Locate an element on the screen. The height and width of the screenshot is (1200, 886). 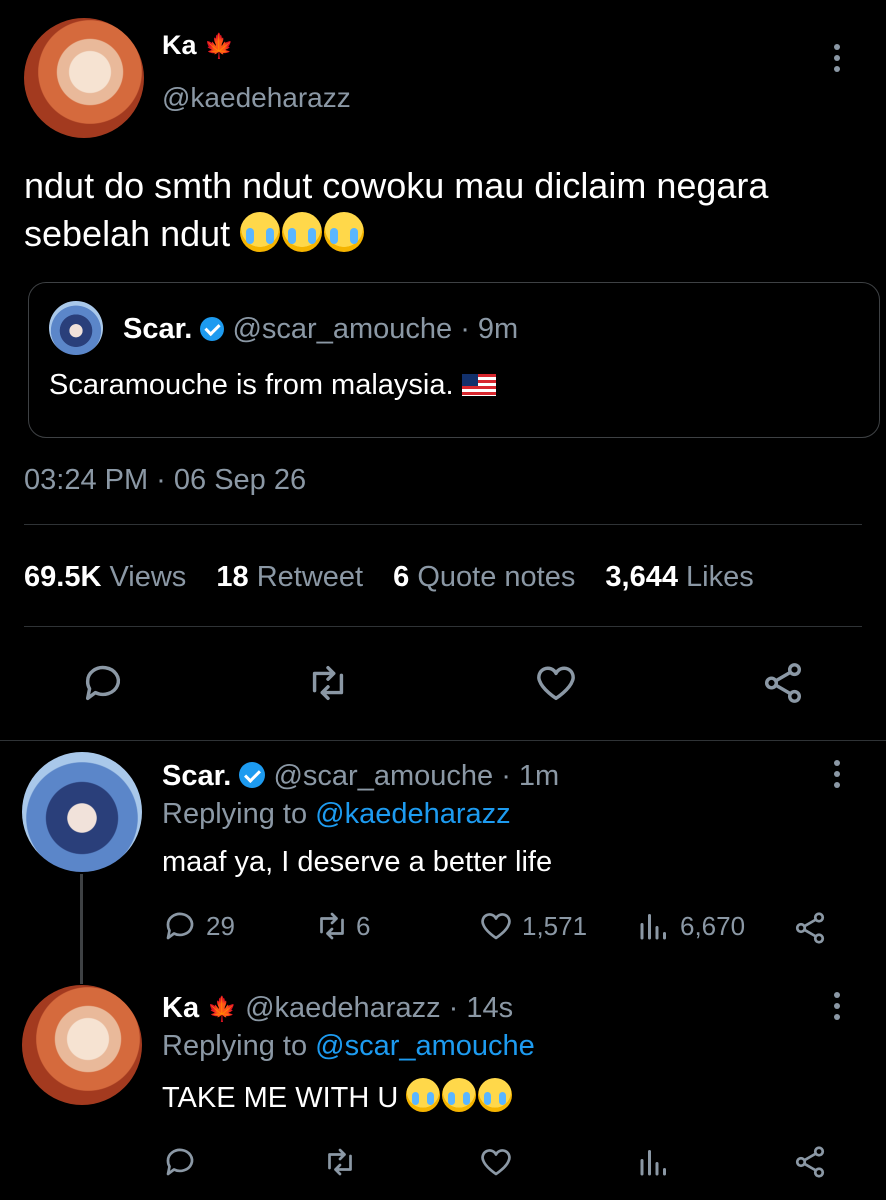
retweet-label: Retweet is located at coordinates (310, 577).